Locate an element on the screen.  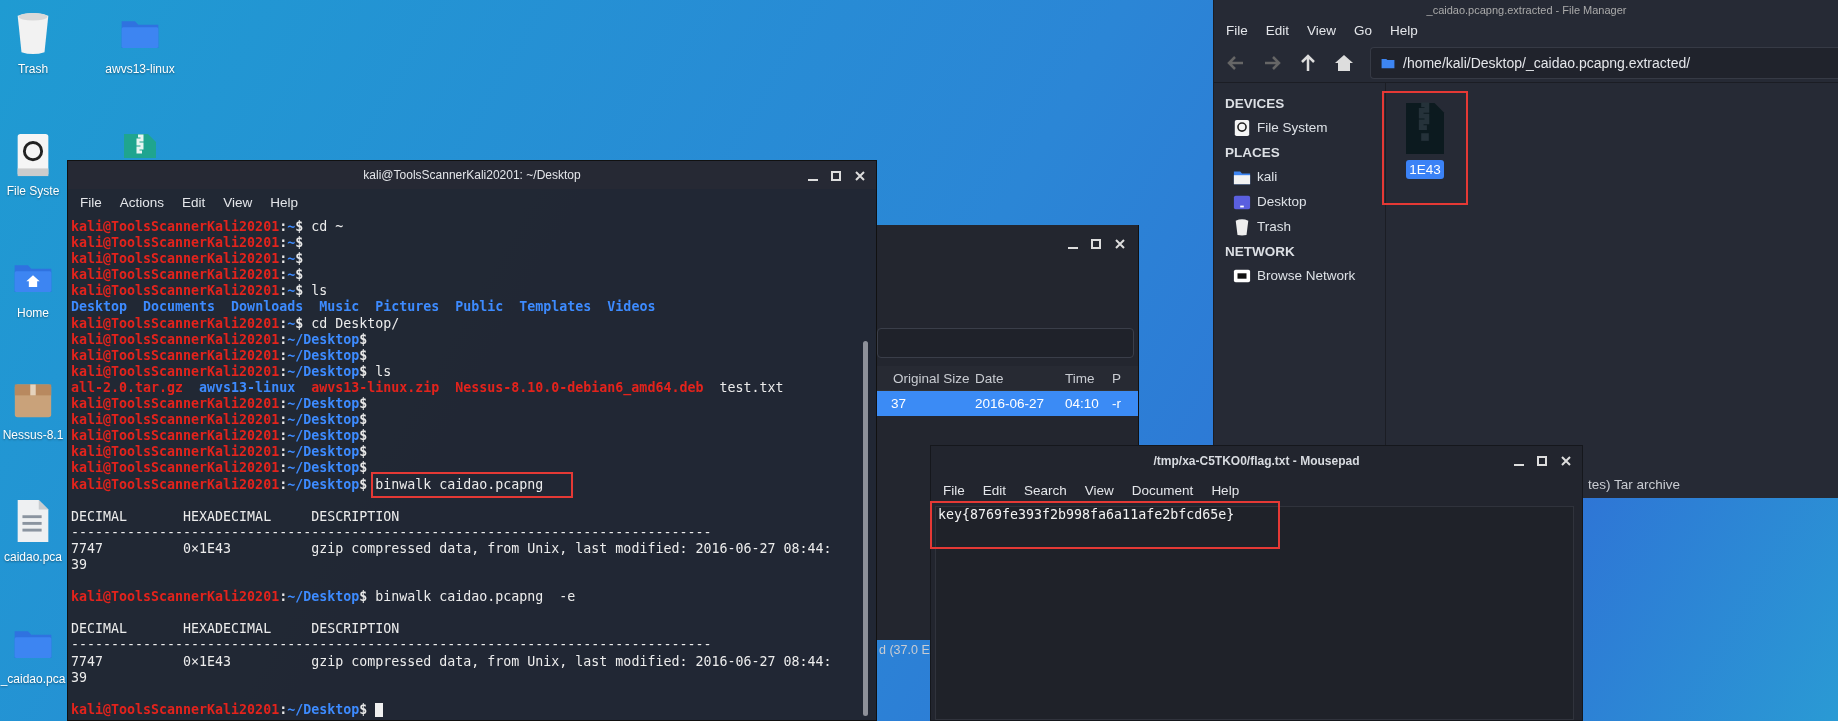
path-field: /home/kali/Desktop/_caidao.pcapng.extracted/ is located at coordinates (1604, 63).